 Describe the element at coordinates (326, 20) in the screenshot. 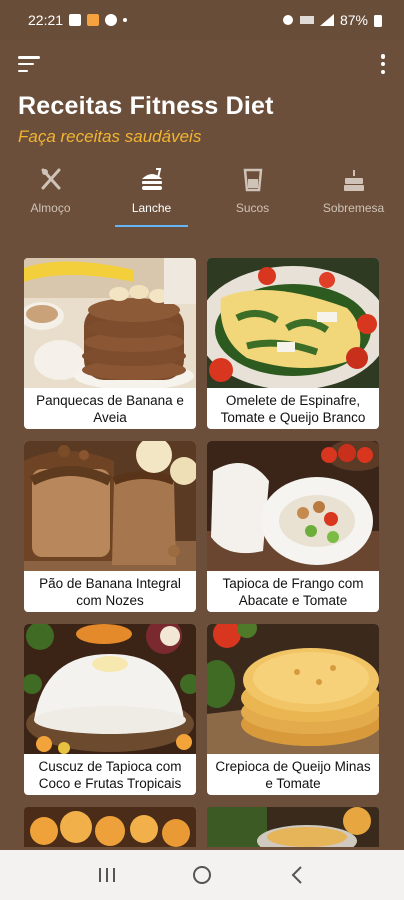

I see `signal-icon` at that location.